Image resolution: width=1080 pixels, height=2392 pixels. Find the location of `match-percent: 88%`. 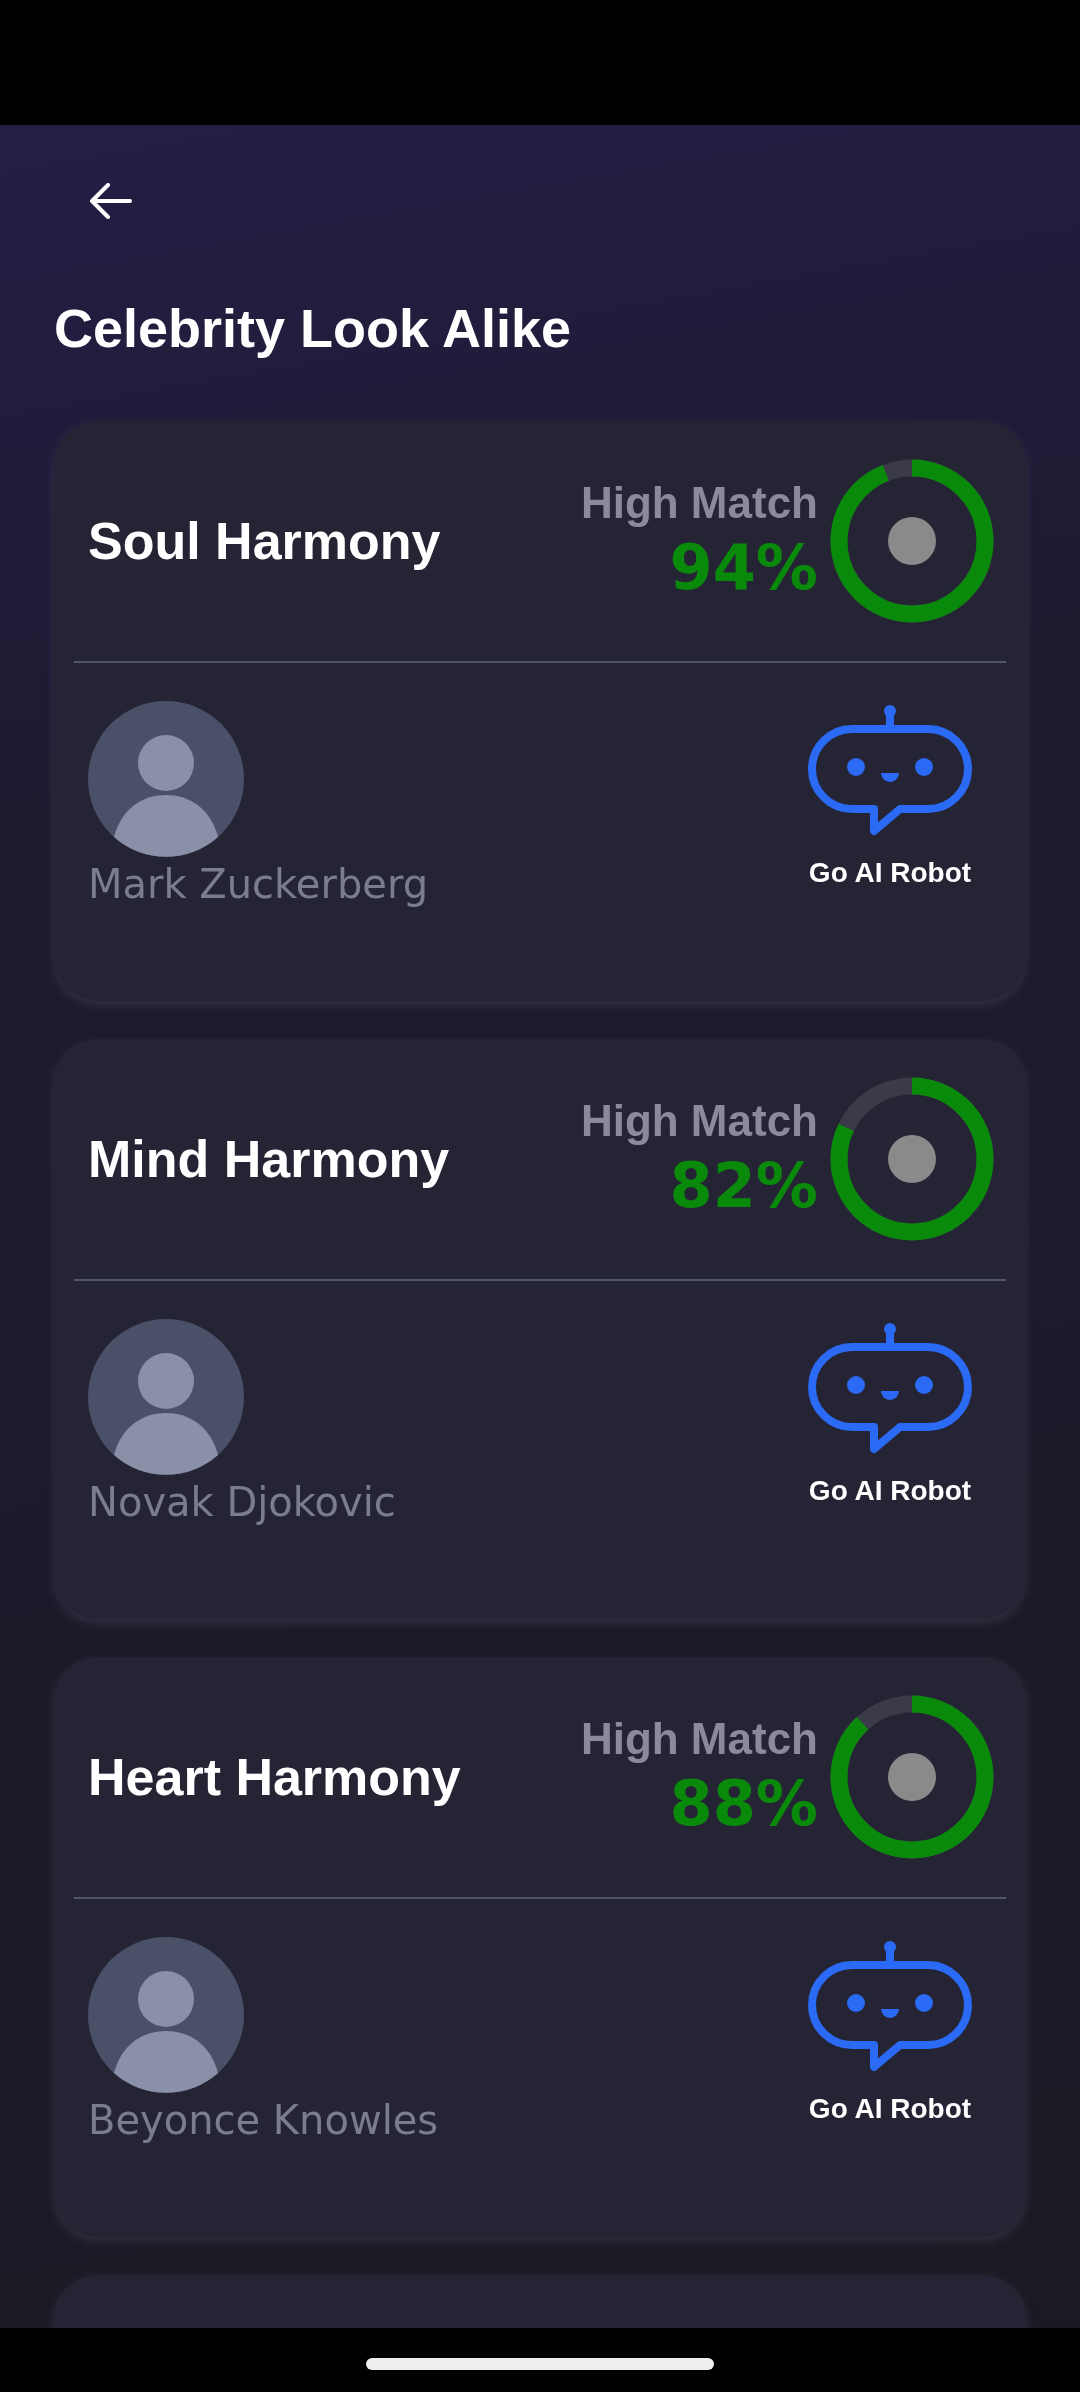

match-percent: 88% is located at coordinates (743, 1804).